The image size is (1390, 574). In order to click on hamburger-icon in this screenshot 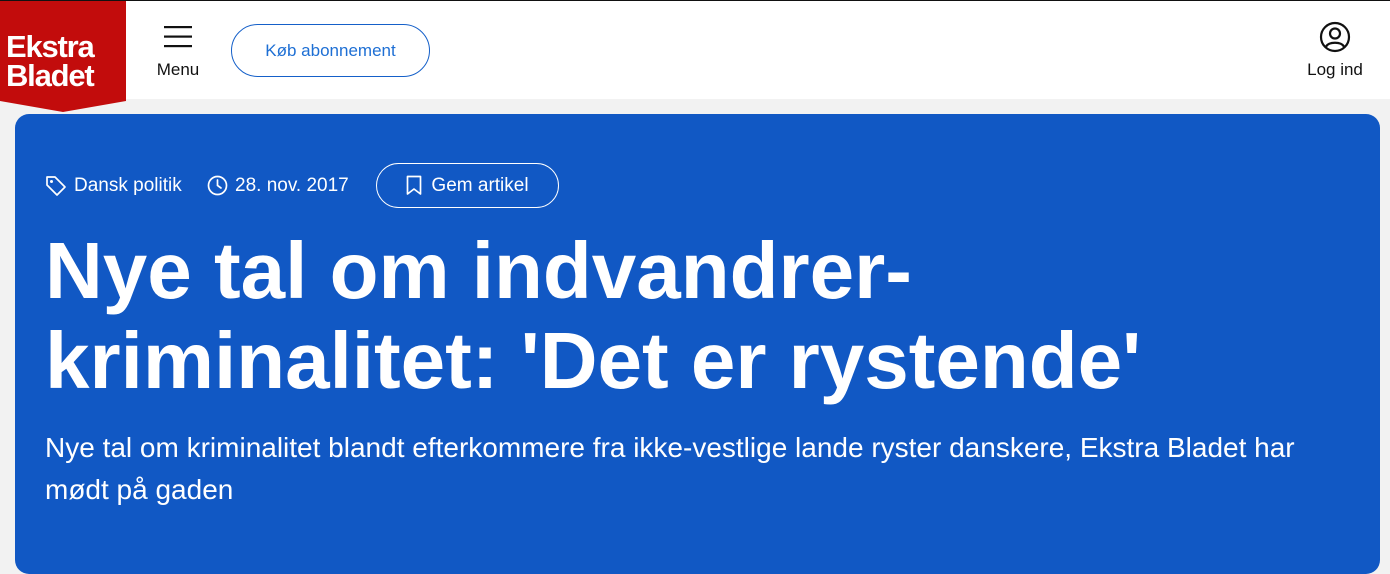, I will do `click(178, 37)`.